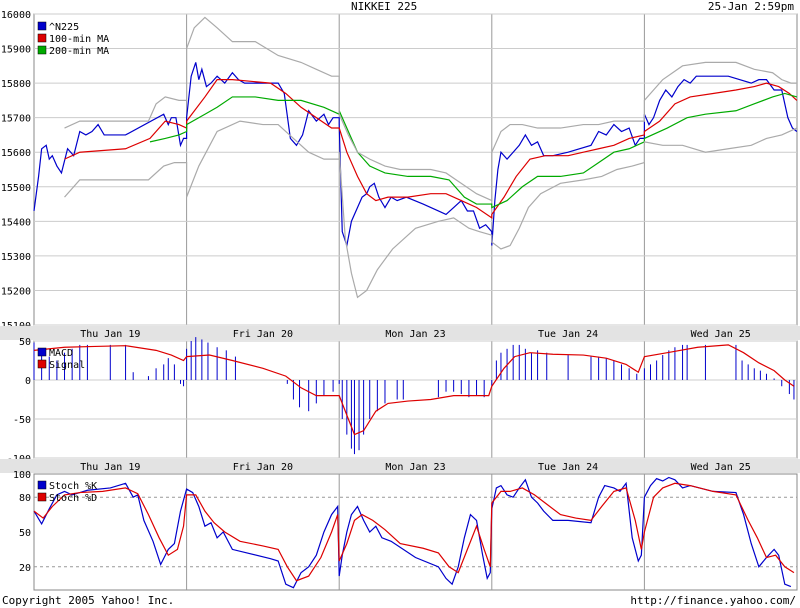  Describe the element at coordinates (67, 365) in the screenshot. I see `legend-label: Signal` at that location.